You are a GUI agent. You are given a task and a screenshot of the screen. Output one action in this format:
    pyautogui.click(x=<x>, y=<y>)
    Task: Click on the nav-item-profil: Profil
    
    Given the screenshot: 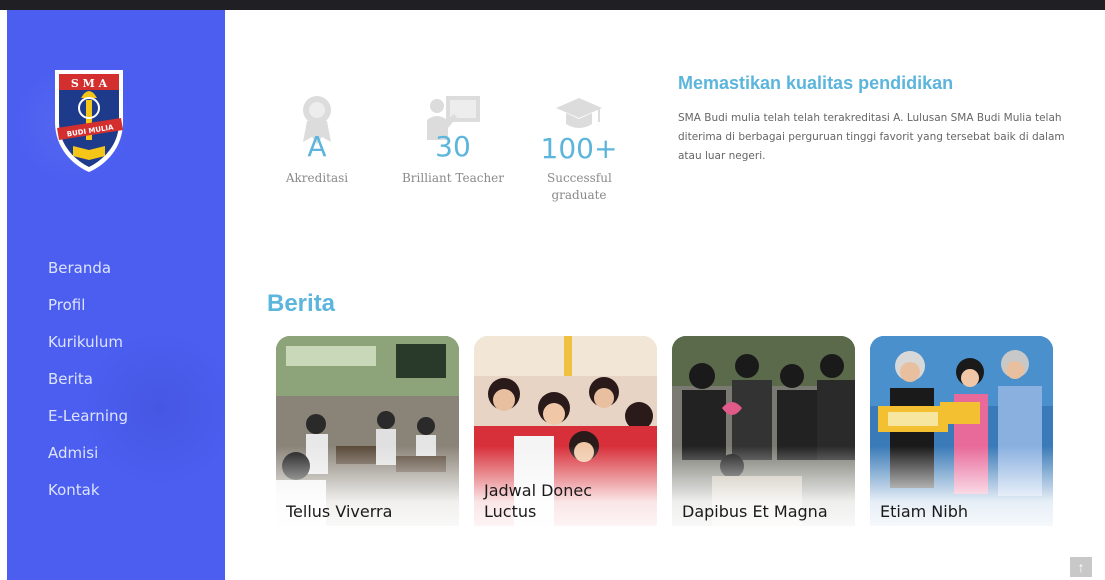 What is the action you would take?
    pyautogui.click(x=88, y=305)
    